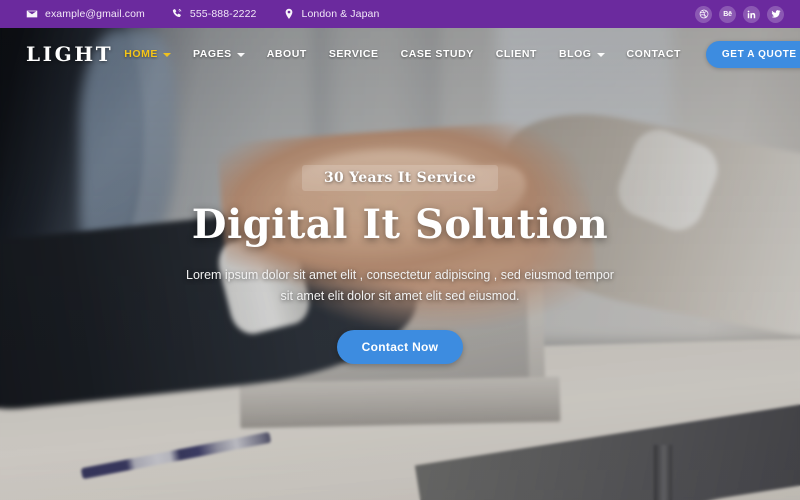  What do you see at coordinates (177, 14) in the screenshot?
I see `phone-icon` at bounding box center [177, 14].